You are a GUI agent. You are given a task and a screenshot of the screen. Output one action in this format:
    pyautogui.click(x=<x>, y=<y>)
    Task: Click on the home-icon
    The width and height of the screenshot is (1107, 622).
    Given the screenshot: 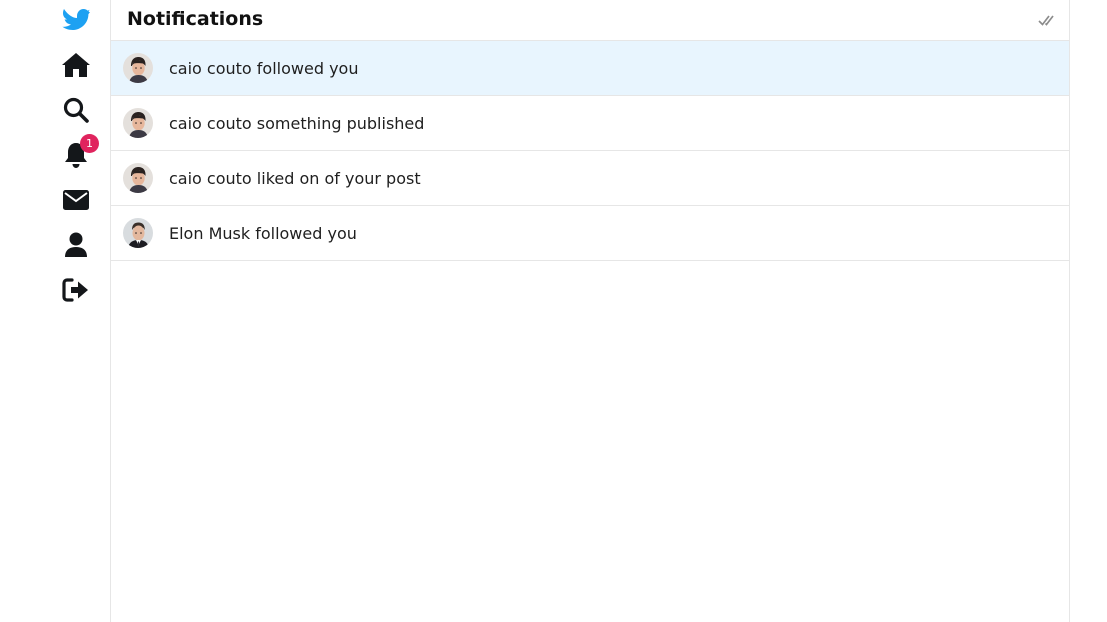 What is the action you would take?
    pyautogui.click(x=76, y=65)
    